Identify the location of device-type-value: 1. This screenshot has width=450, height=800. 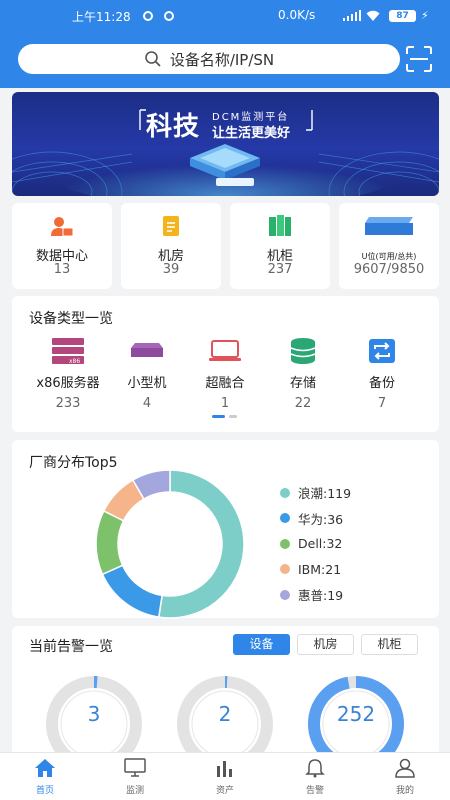
(225, 403).